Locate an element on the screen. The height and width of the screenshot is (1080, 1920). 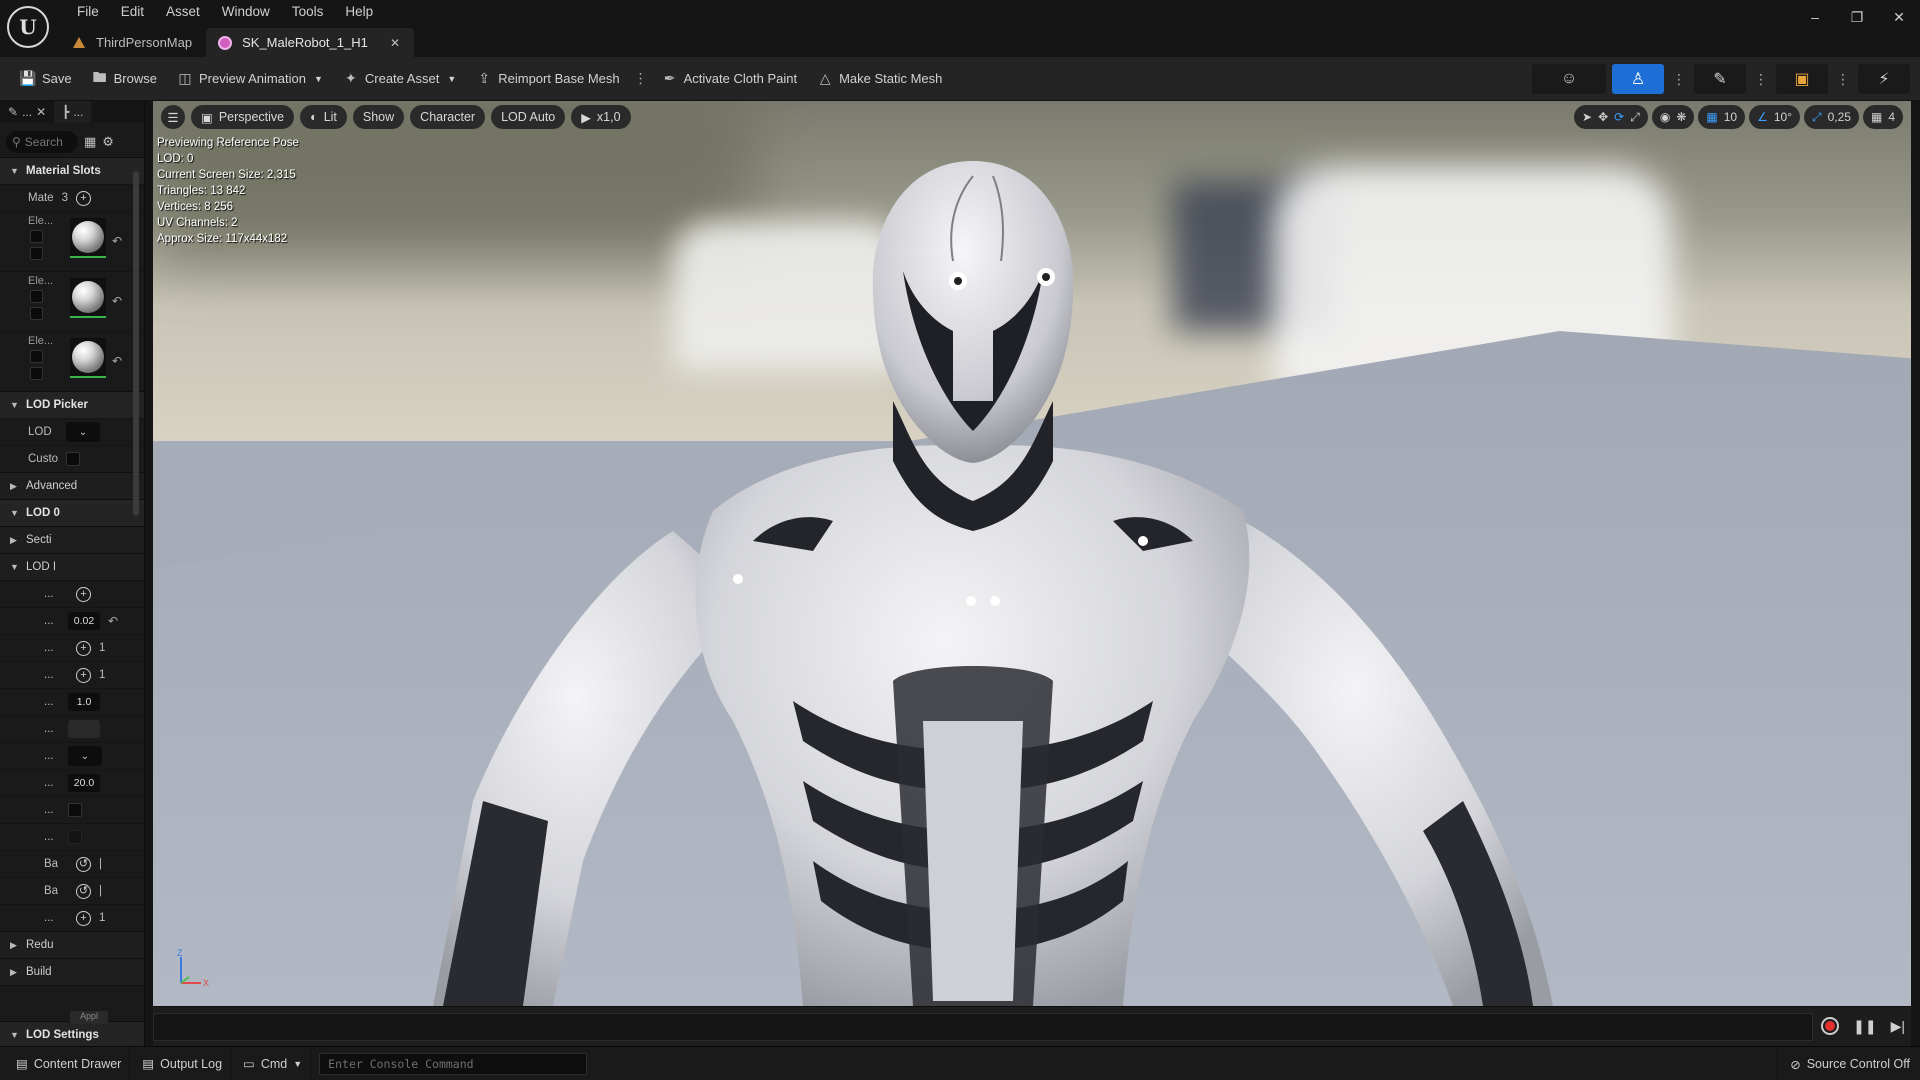
camera-speed: ▦ 4 is located at coordinates (1882, 117).